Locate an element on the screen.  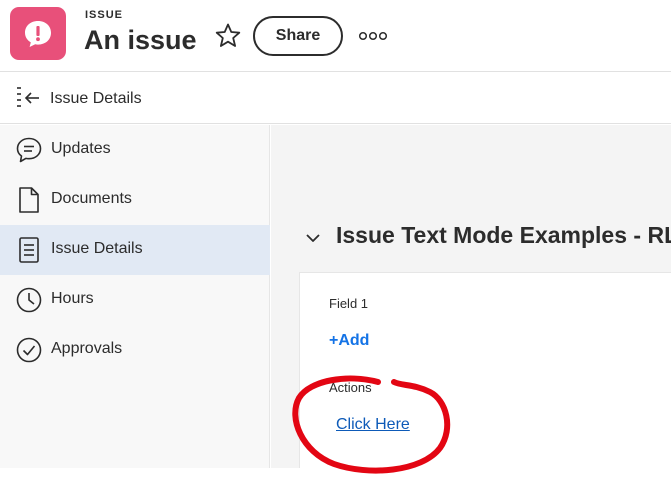
issue-alert-icon is located at coordinates (38, 33).